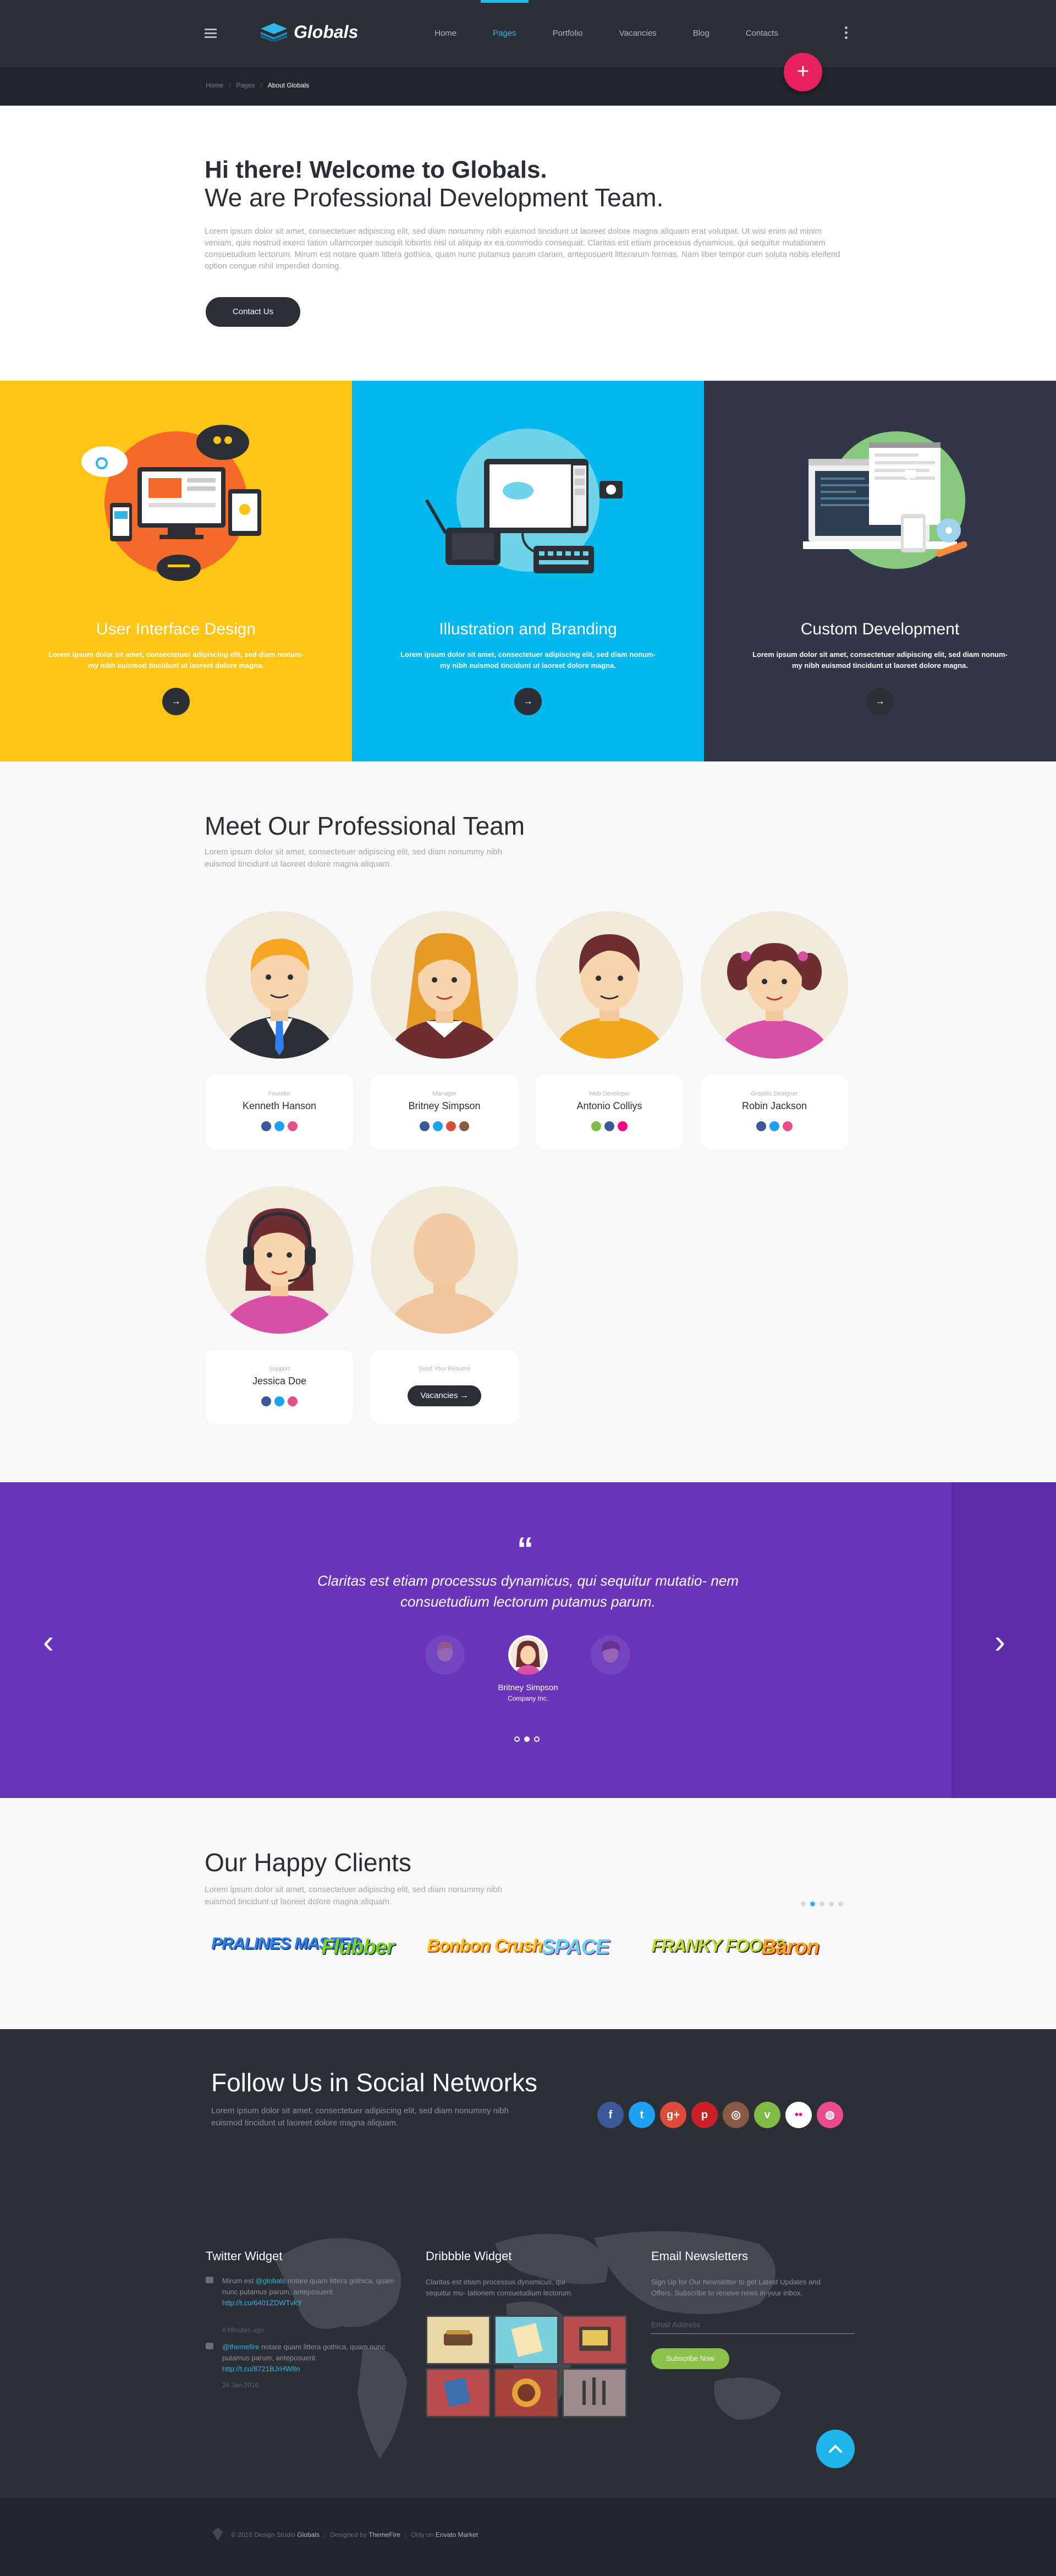  Describe the element at coordinates (444, 1369) in the screenshot. I see `vacancy-label: Send Your Resume` at that location.